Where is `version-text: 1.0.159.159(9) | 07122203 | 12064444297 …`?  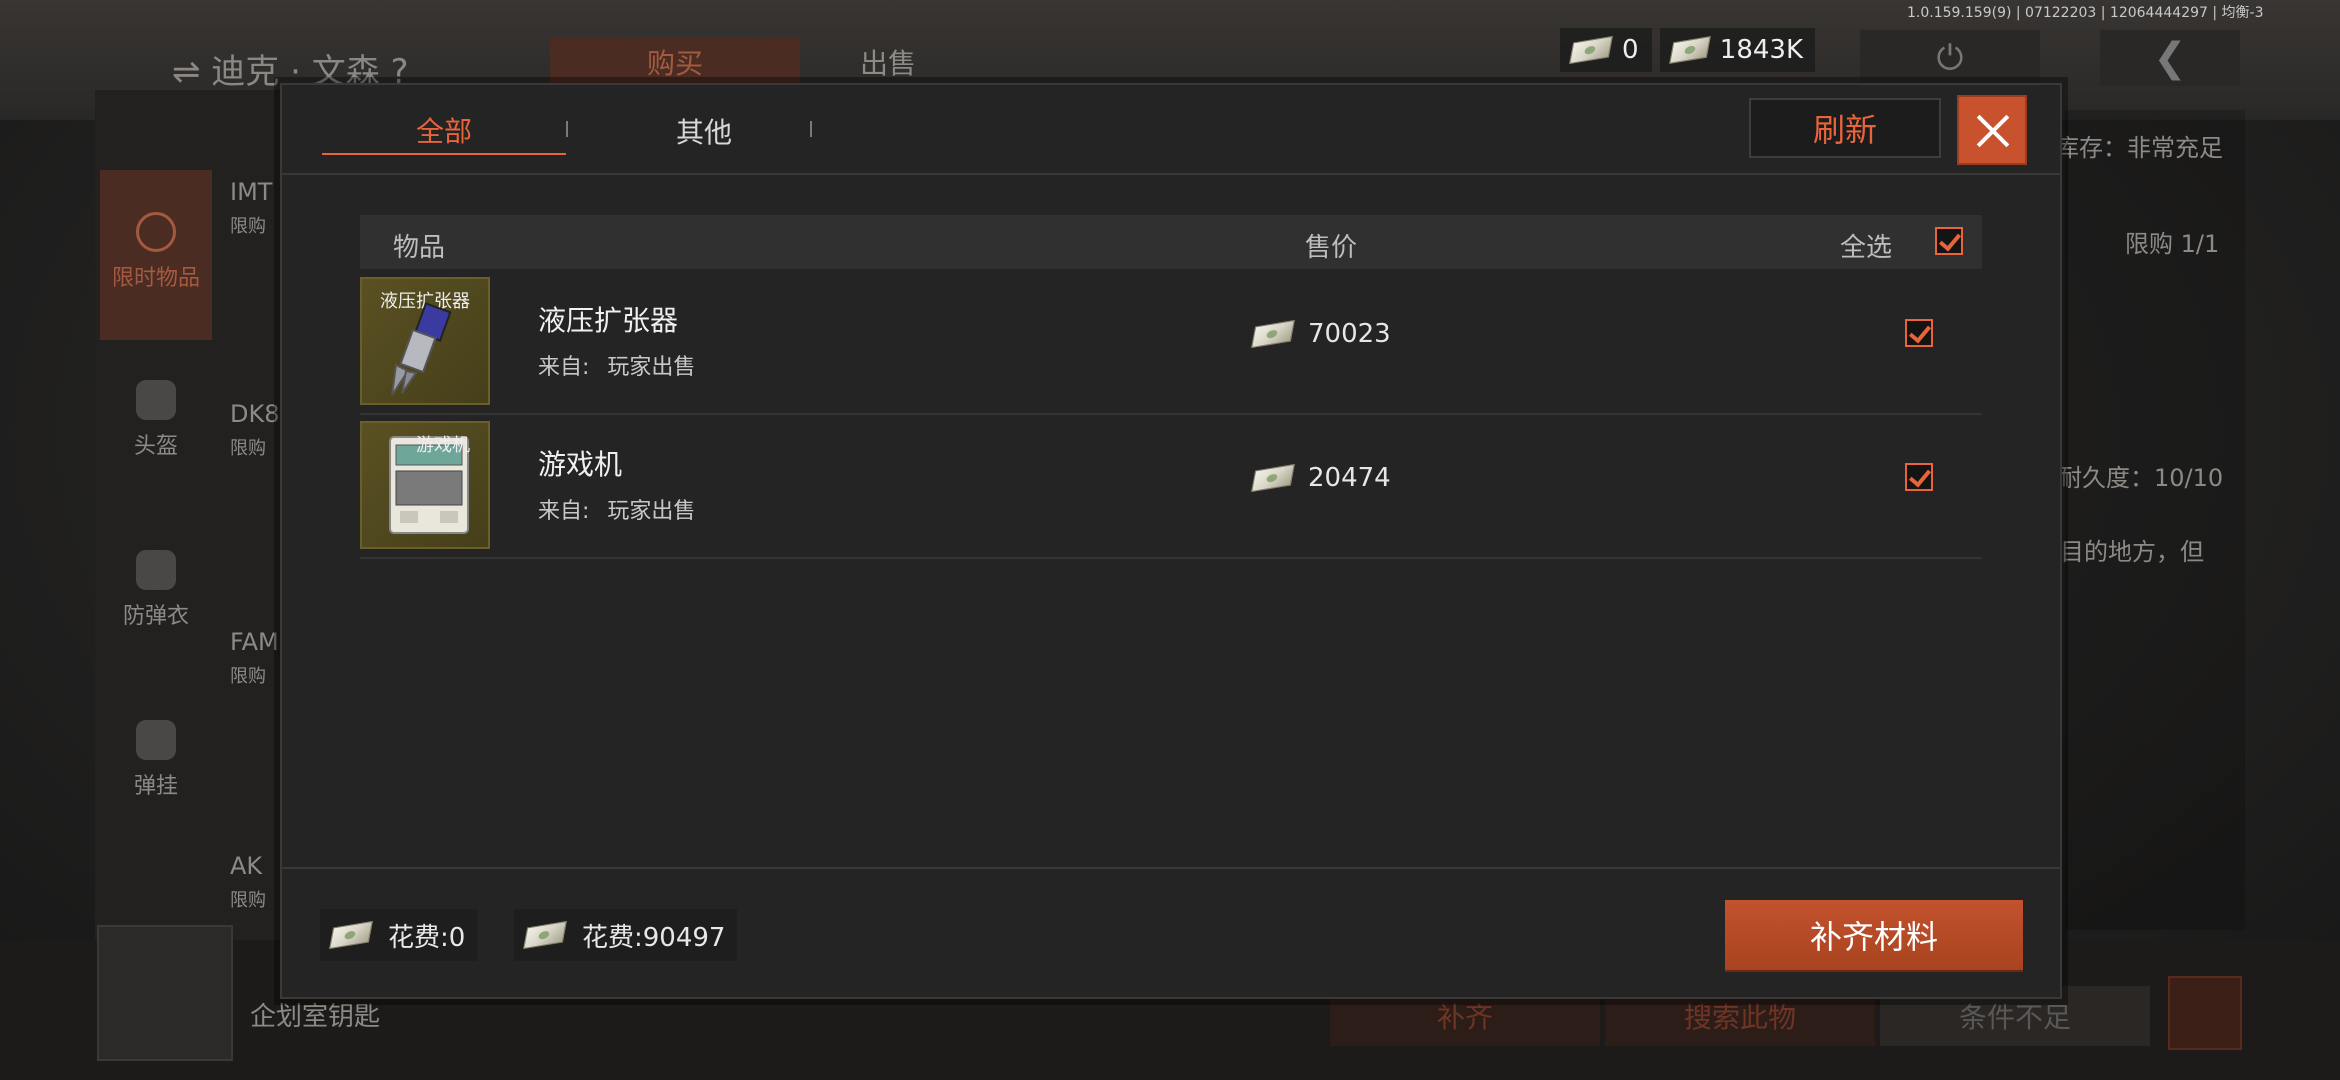
version-text: 1.0.159.159(9) | 07122203 | 12064444297 … is located at coordinates (2085, 13).